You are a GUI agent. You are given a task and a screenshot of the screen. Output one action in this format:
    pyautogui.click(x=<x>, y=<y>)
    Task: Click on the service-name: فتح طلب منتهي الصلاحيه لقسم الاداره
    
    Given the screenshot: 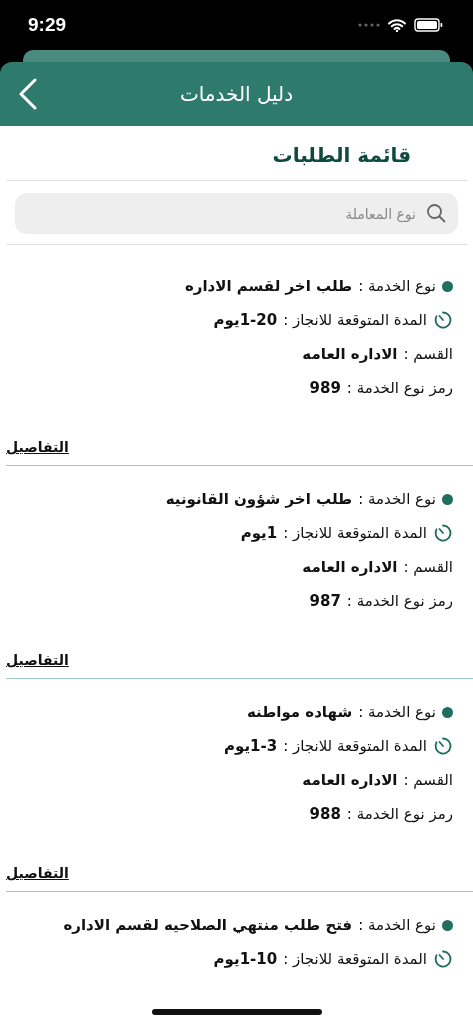 What is the action you would take?
    pyautogui.click(x=208, y=925)
    